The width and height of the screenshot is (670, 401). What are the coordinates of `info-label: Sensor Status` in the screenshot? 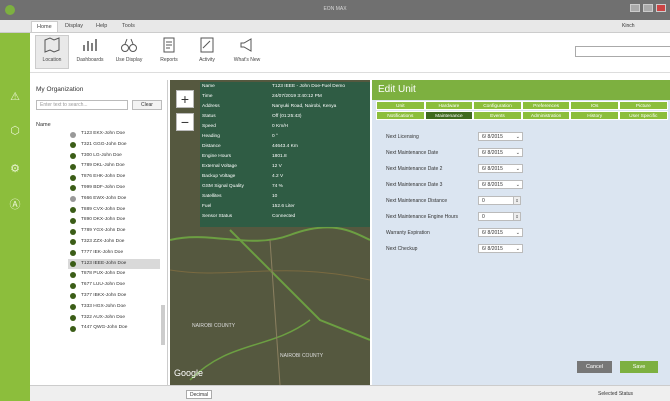 It's located at (217, 216).